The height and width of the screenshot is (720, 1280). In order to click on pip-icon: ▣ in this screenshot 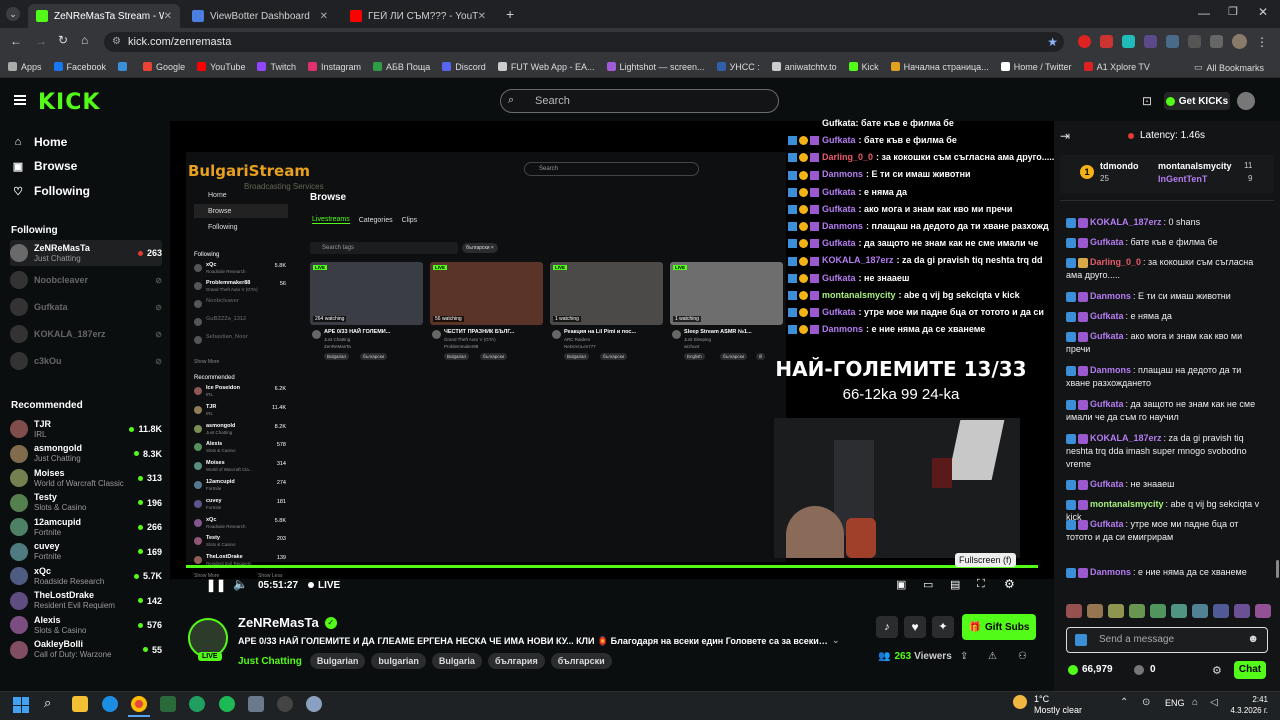, I will do `click(901, 584)`.